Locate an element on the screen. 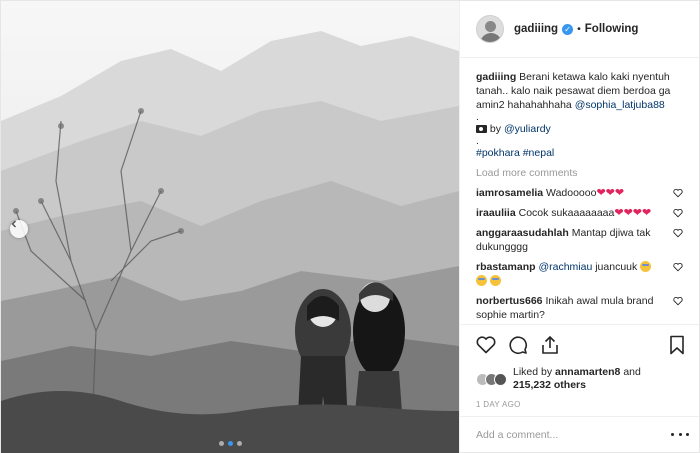  carousel-indicator is located at coordinates (230, 443).